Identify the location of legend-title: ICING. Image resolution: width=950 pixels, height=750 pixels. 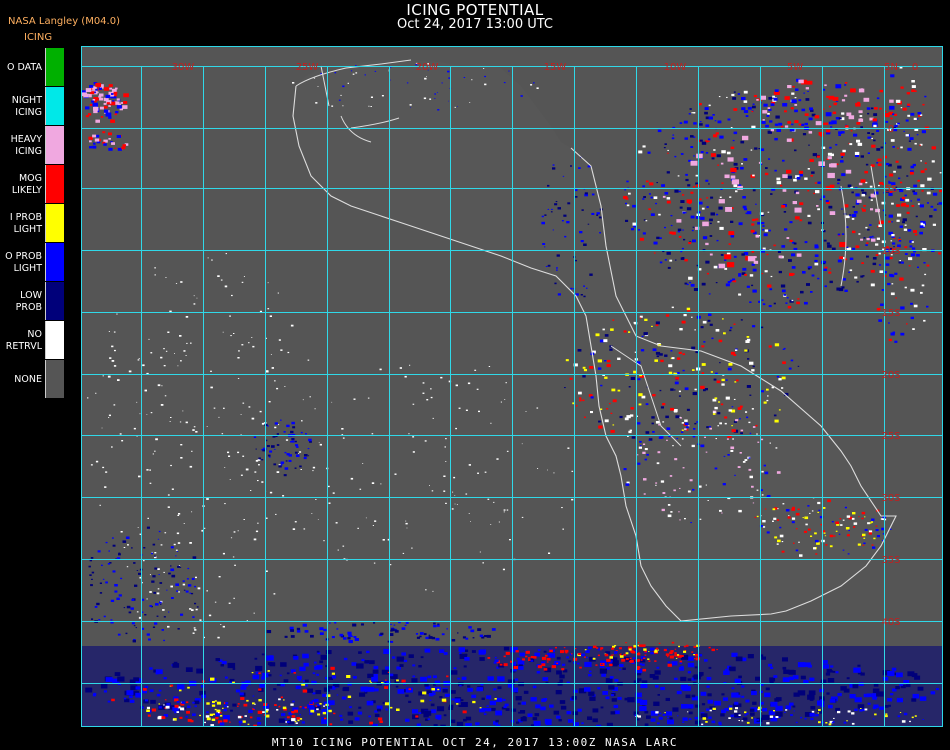
(38, 37).